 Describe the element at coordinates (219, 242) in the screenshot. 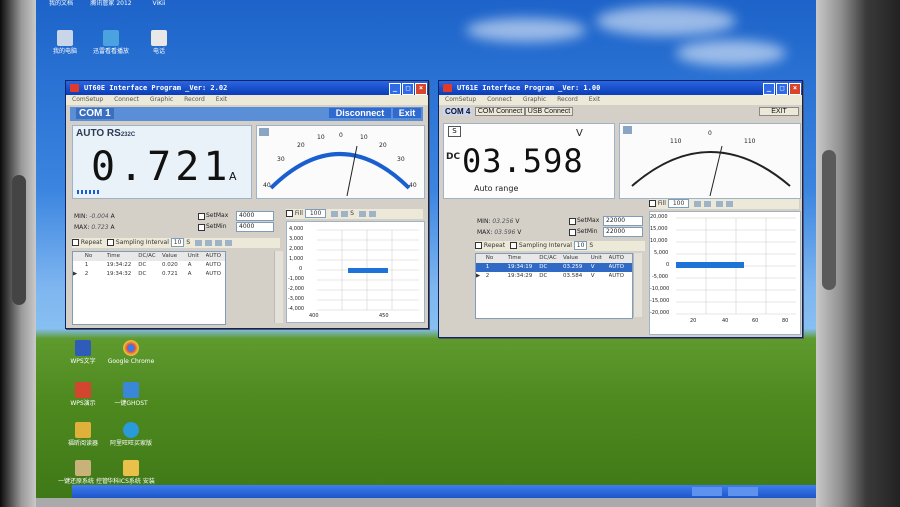

I see `print-icon` at that location.